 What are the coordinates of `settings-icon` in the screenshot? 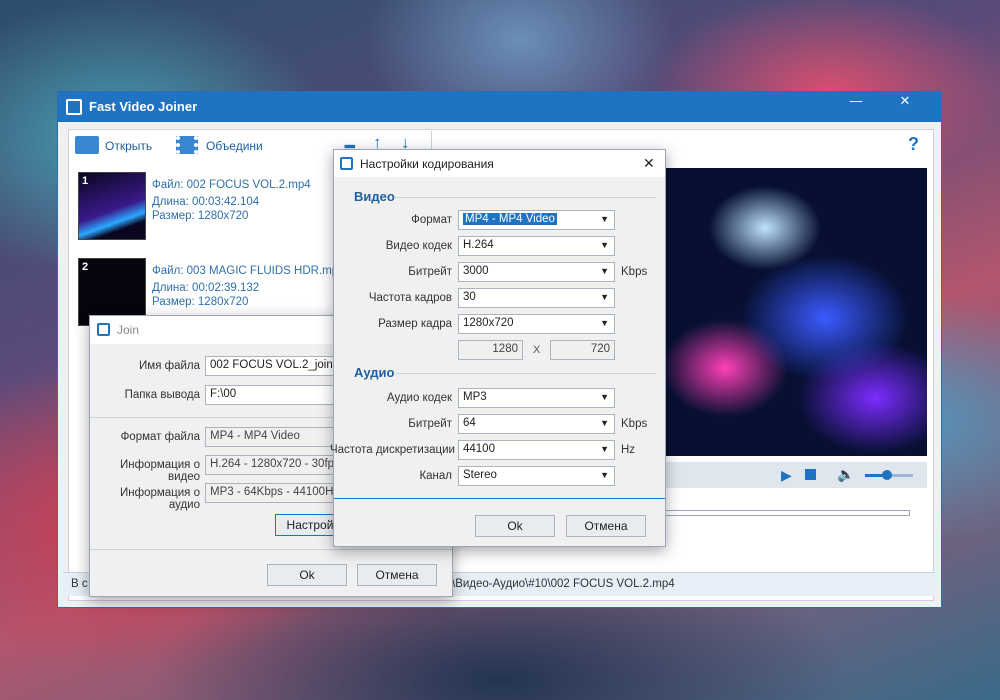 It's located at (346, 163).